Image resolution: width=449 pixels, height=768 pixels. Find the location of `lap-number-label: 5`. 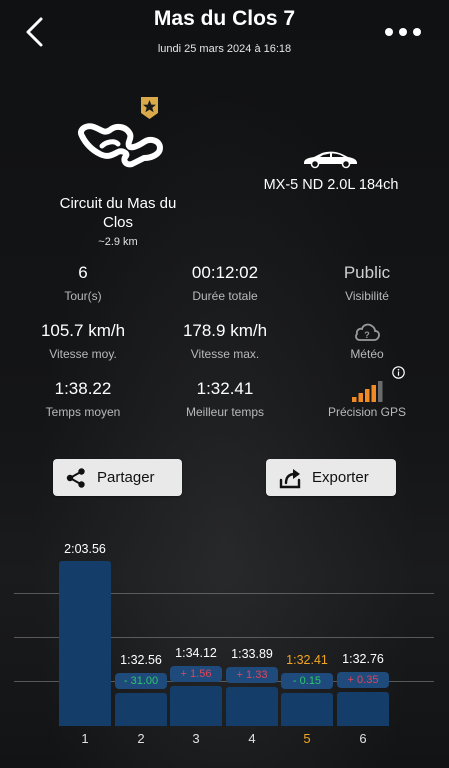

lap-number-label: 5 is located at coordinates (307, 738).